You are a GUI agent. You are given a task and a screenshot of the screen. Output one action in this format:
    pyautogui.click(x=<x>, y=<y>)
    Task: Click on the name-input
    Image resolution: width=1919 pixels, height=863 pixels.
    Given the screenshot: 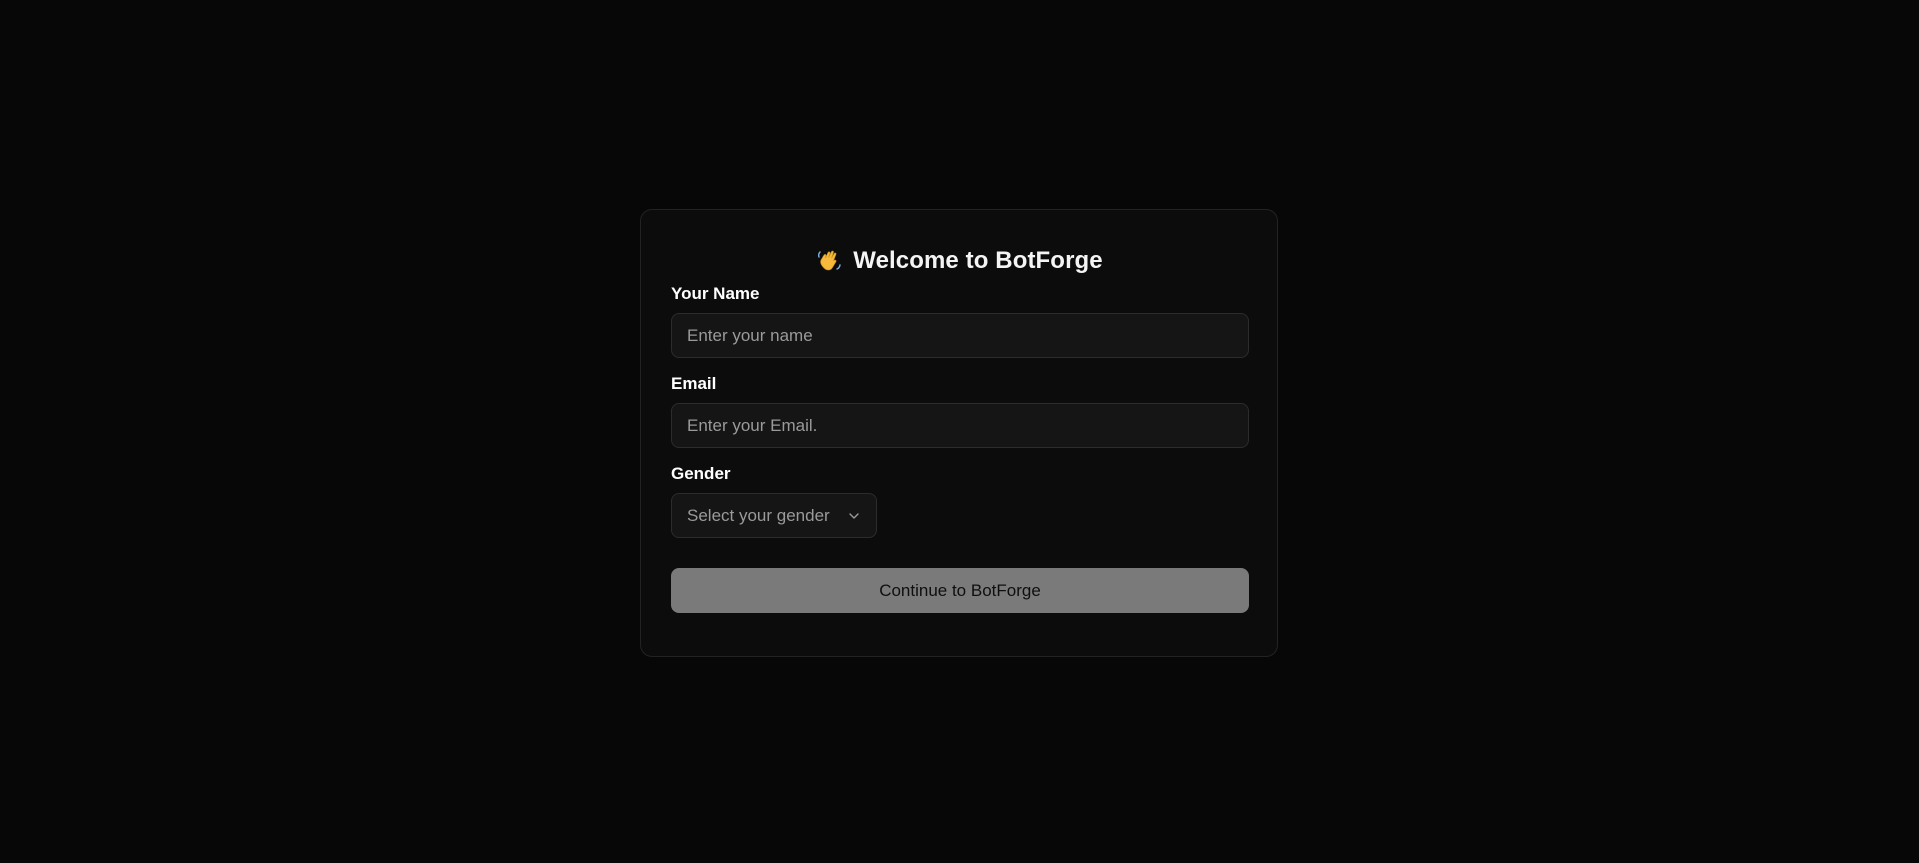 What is the action you would take?
    pyautogui.click(x=960, y=335)
    